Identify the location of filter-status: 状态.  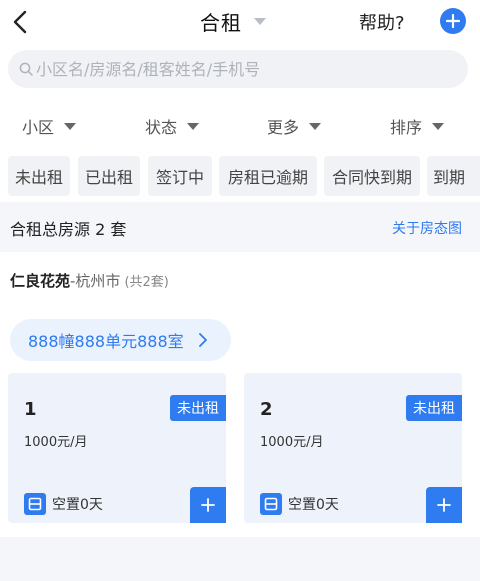
(172, 126).